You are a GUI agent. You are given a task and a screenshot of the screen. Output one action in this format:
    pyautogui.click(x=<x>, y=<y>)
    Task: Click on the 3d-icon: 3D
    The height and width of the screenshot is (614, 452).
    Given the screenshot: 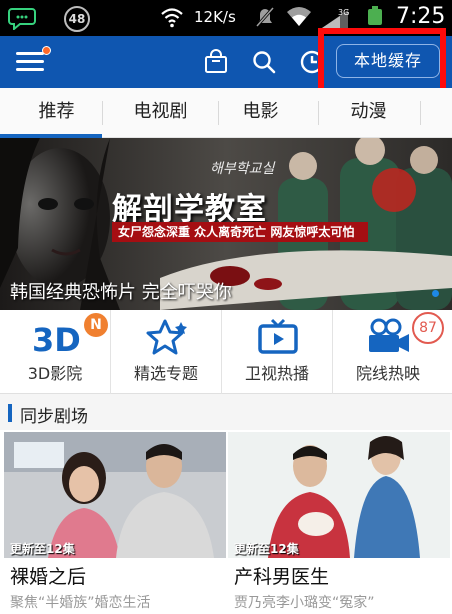 What is the action you would take?
    pyautogui.click(x=56, y=338)
    